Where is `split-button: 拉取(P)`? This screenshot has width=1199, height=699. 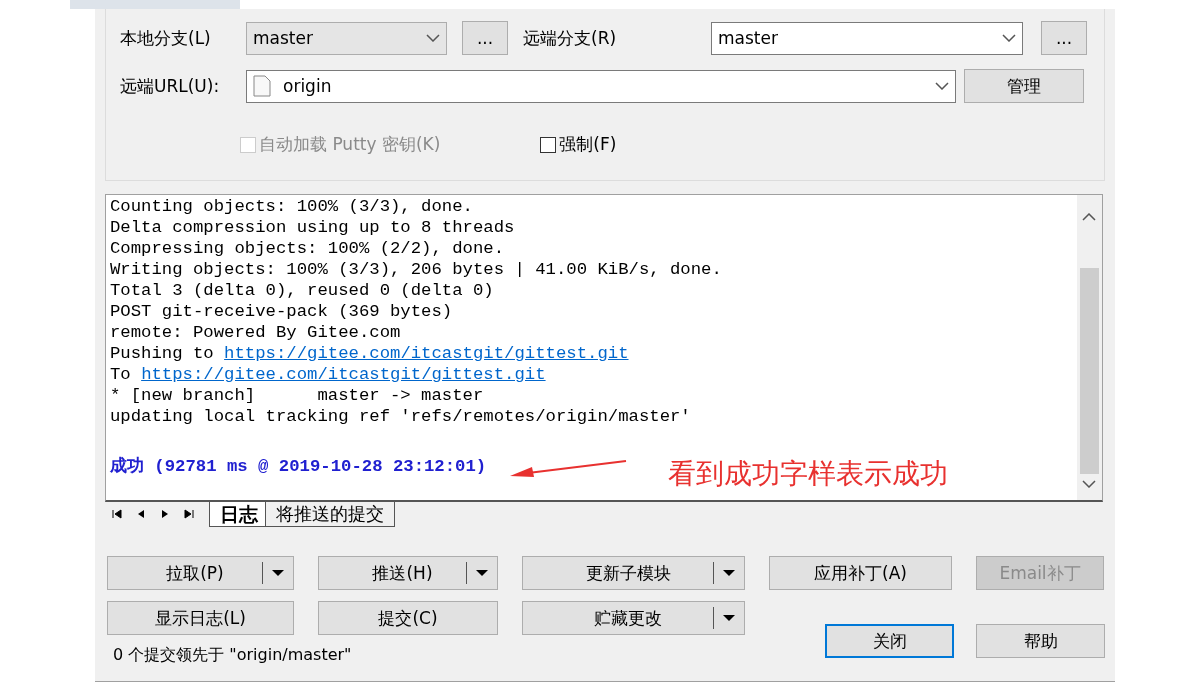
split-button: 拉取(P) is located at coordinates (200, 573).